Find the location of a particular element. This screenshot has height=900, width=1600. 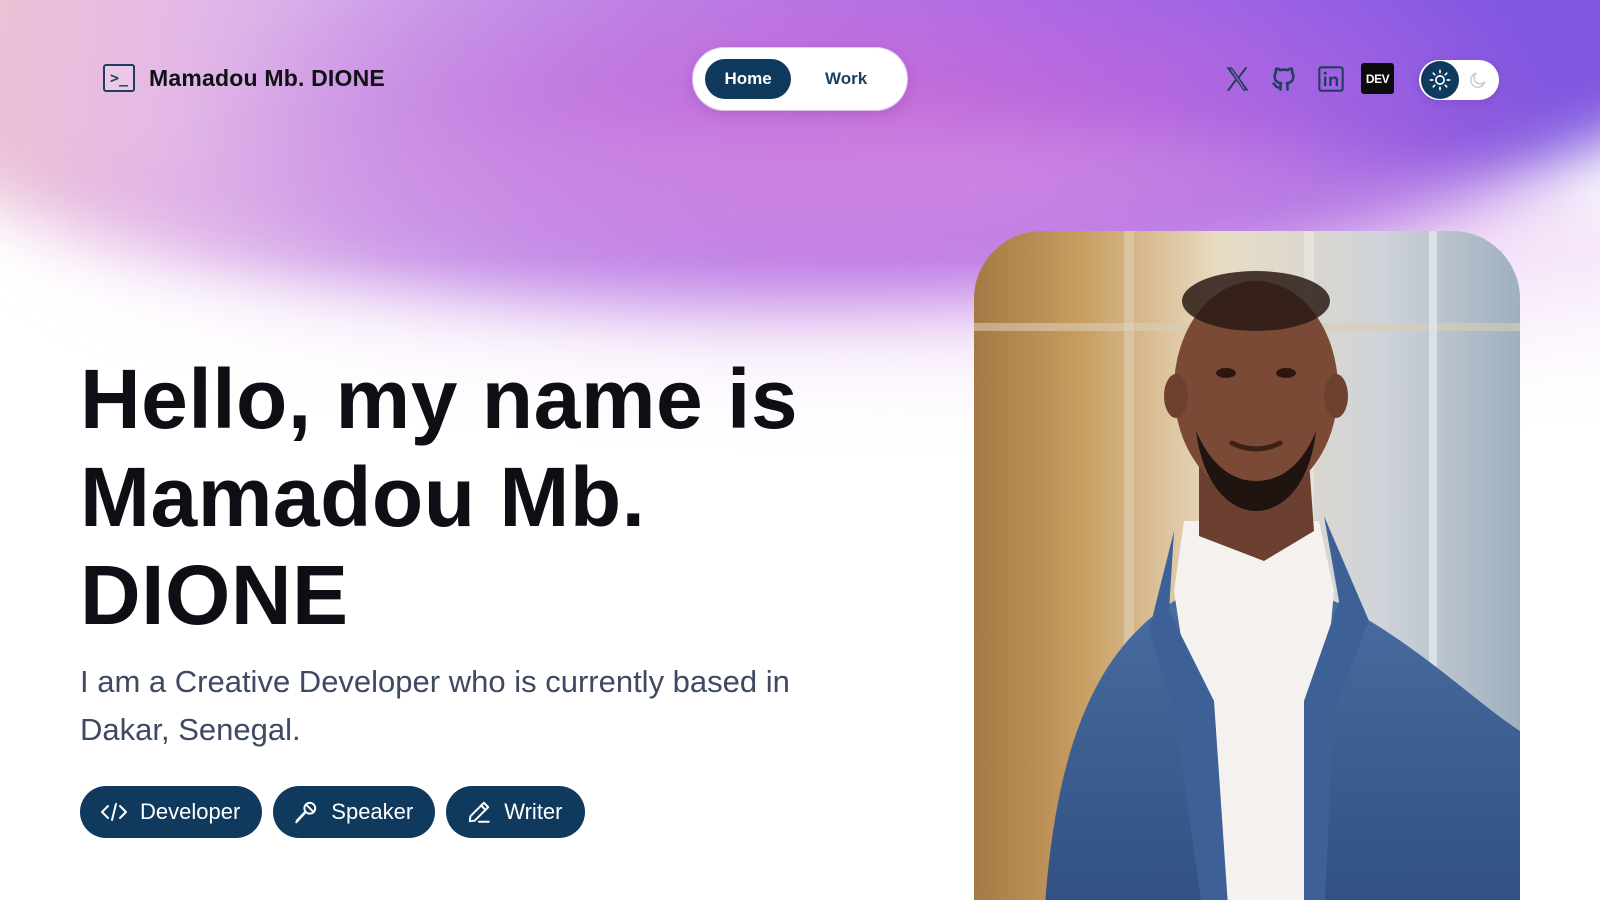

dev-link: DEV is located at coordinates (1377, 78).